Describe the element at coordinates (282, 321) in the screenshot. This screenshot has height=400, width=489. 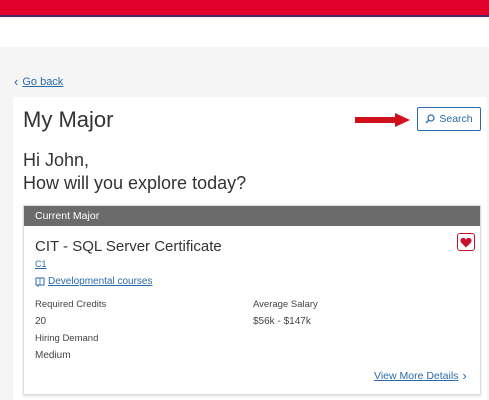
I see `average-salary-value: $56k - $147k` at that location.